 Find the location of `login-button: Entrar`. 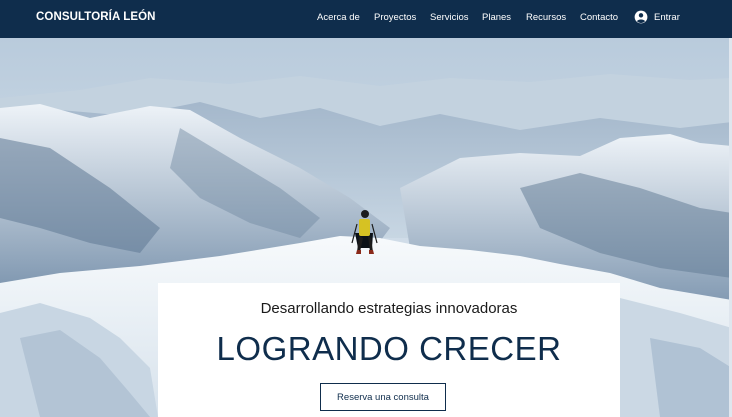

login-button: Entrar is located at coordinates (657, 17).